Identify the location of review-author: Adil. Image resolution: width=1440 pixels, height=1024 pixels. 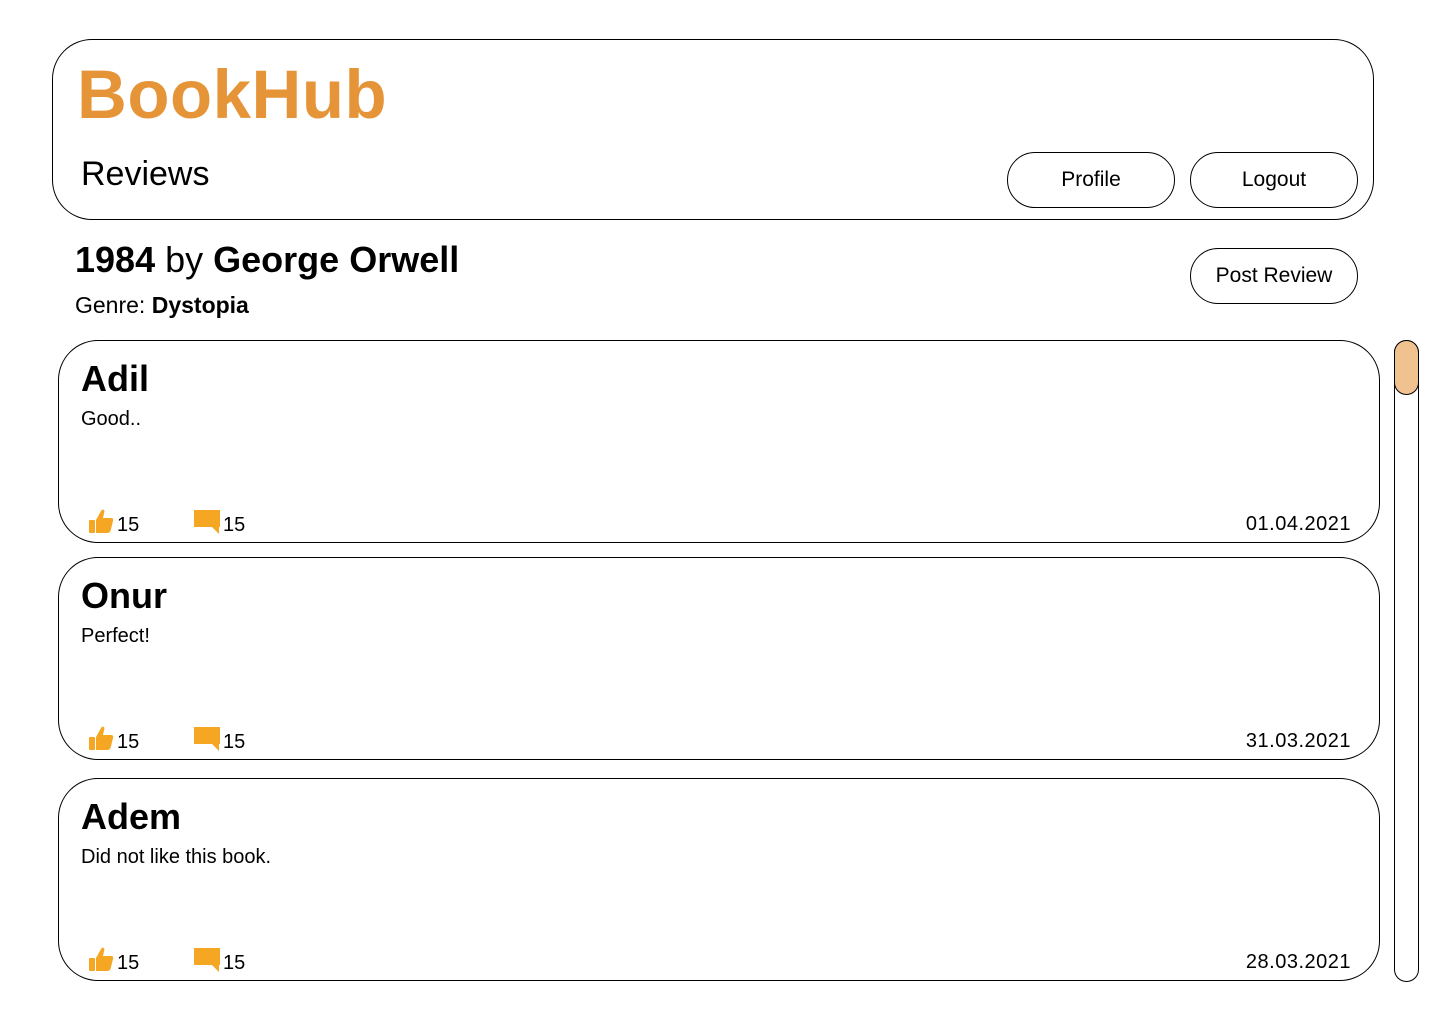
(115, 378).